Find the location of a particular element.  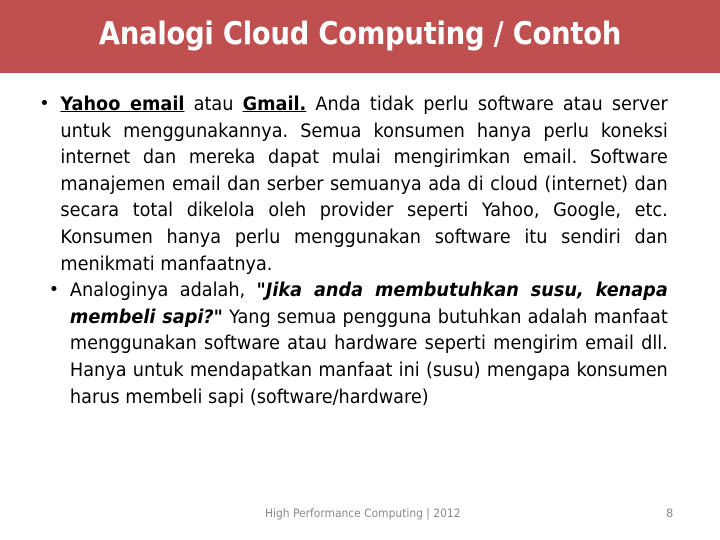

slide-title-banner: Analogi Cloud Computing / Contoh is located at coordinates (360, 36).